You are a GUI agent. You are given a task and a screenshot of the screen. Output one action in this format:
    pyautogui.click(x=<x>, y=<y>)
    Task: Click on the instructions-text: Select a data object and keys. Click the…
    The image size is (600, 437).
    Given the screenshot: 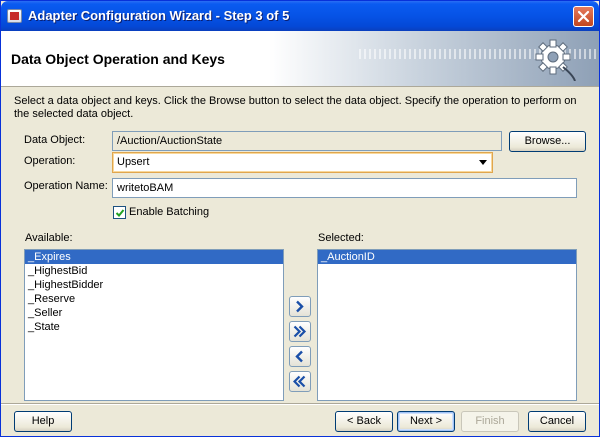 What is the action you would take?
    pyautogui.click(x=295, y=107)
    